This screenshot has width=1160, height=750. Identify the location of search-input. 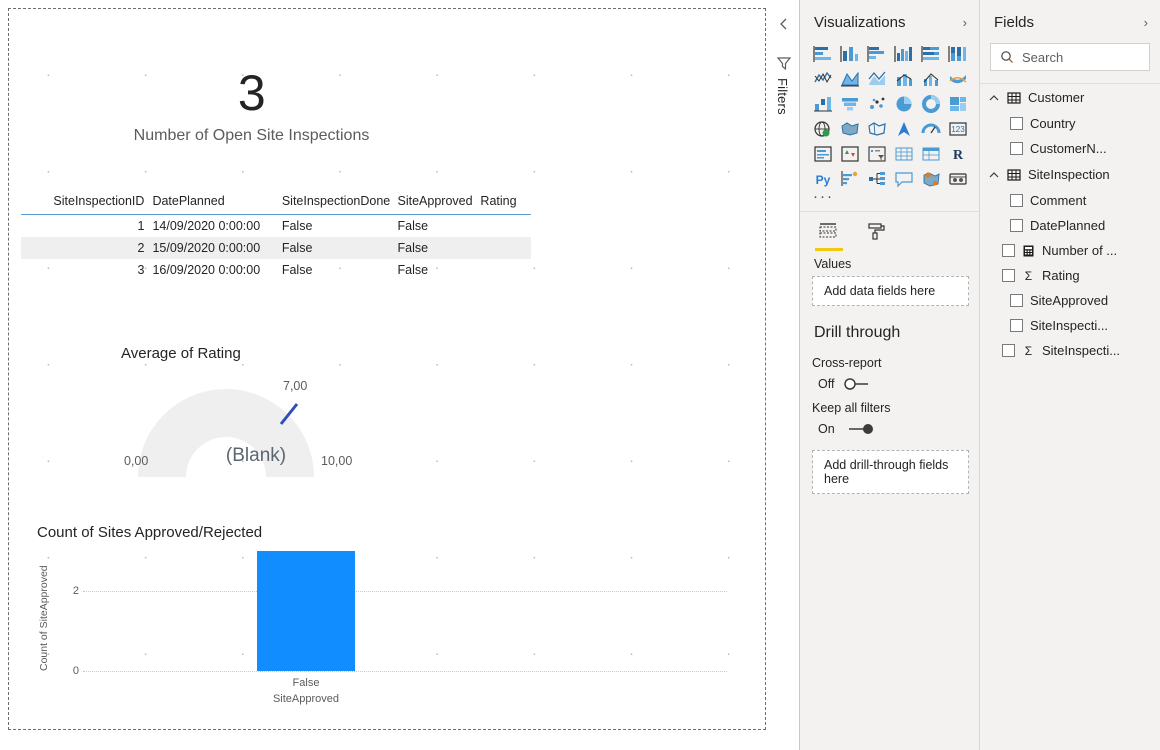
(1082, 57).